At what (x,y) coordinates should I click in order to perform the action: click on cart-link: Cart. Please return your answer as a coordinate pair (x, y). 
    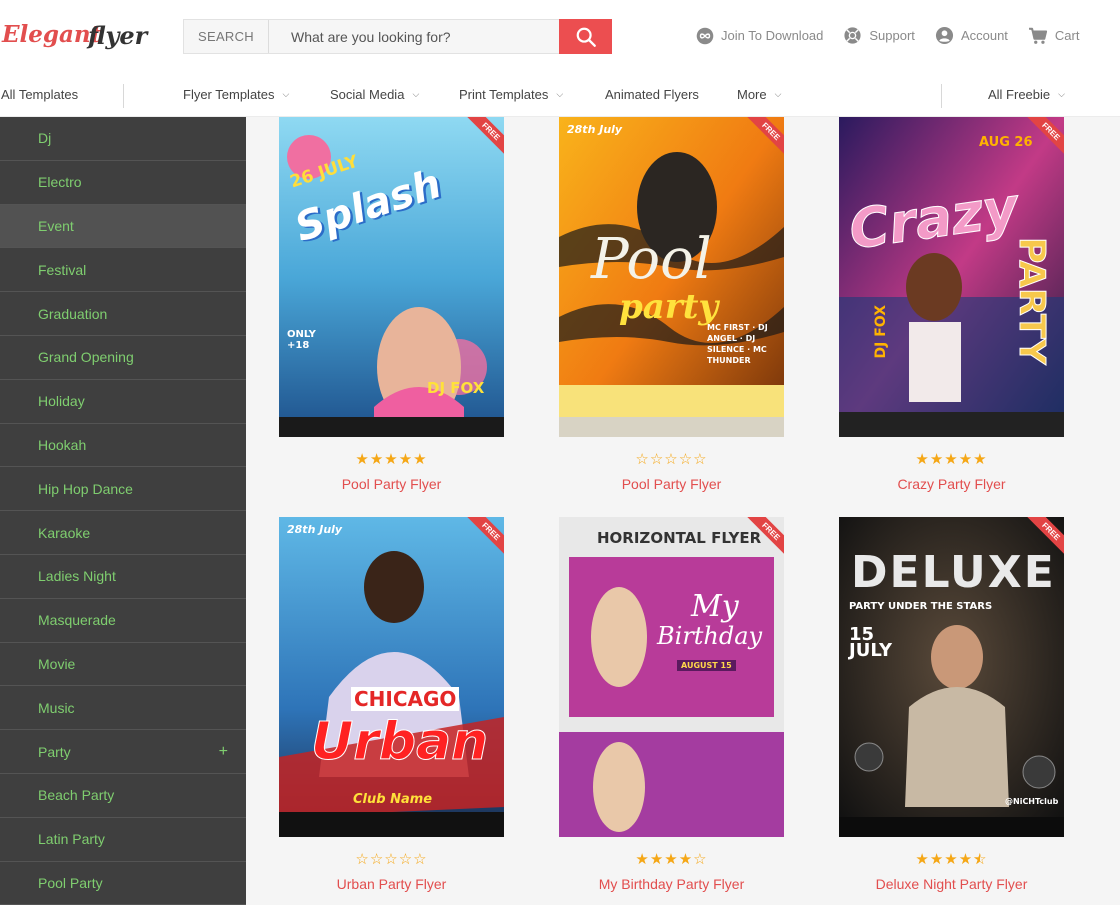
    Looking at the image, I should click on (1054, 35).